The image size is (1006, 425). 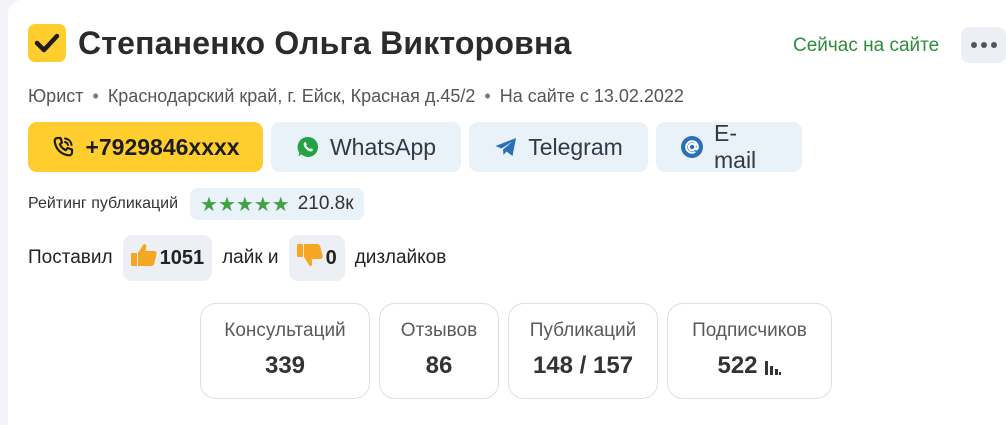 What do you see at coordinates (583, 330) in the screenshot?
I see `stat-label: Публикаций` at bounding box center [583, 330].